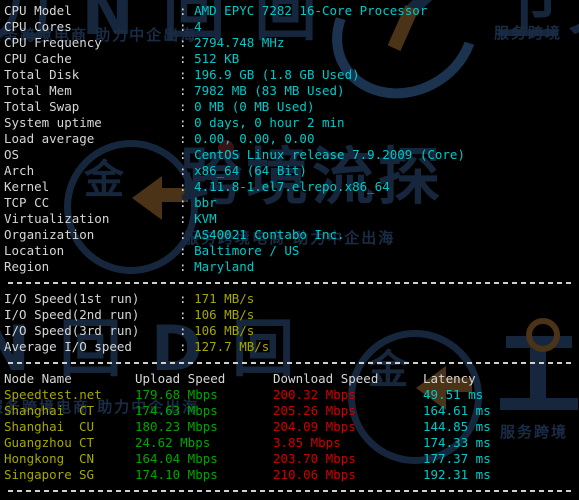 The width and height of the screenshot is (579, 500). Describe the element at coordinates (176, 458) in the screenshot. I see `speedtest-cell-upload: 164.04 Mbps` at that location.